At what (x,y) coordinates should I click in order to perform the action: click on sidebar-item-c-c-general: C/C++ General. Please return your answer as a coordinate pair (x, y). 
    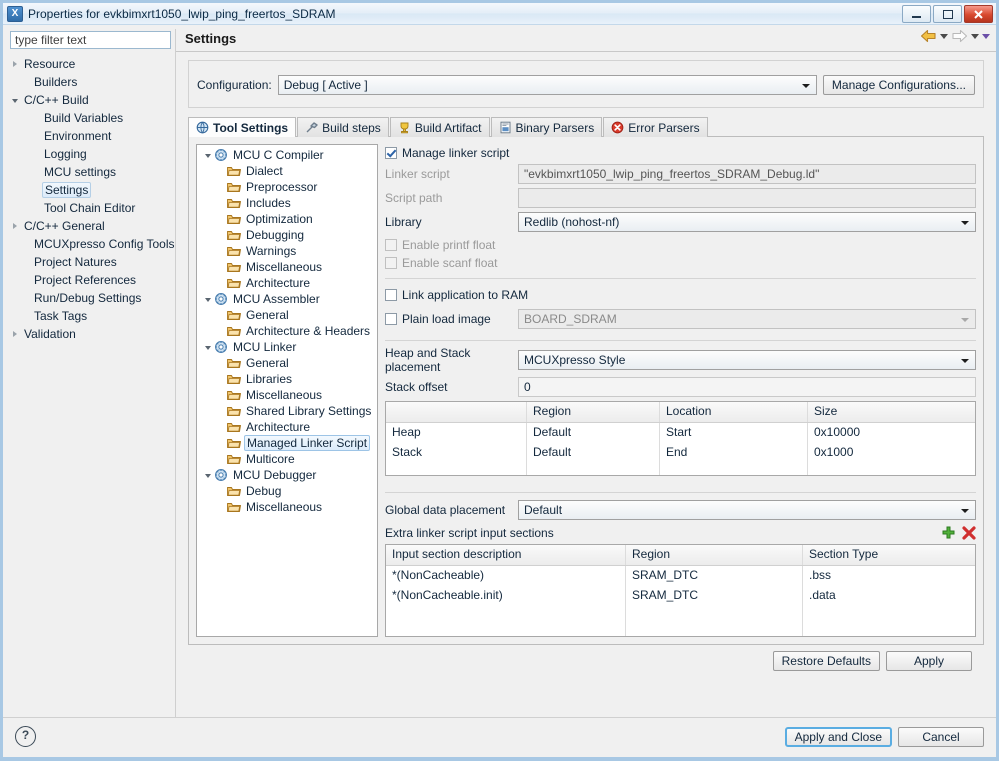
    Looking at the image, I should click on (91, 226).